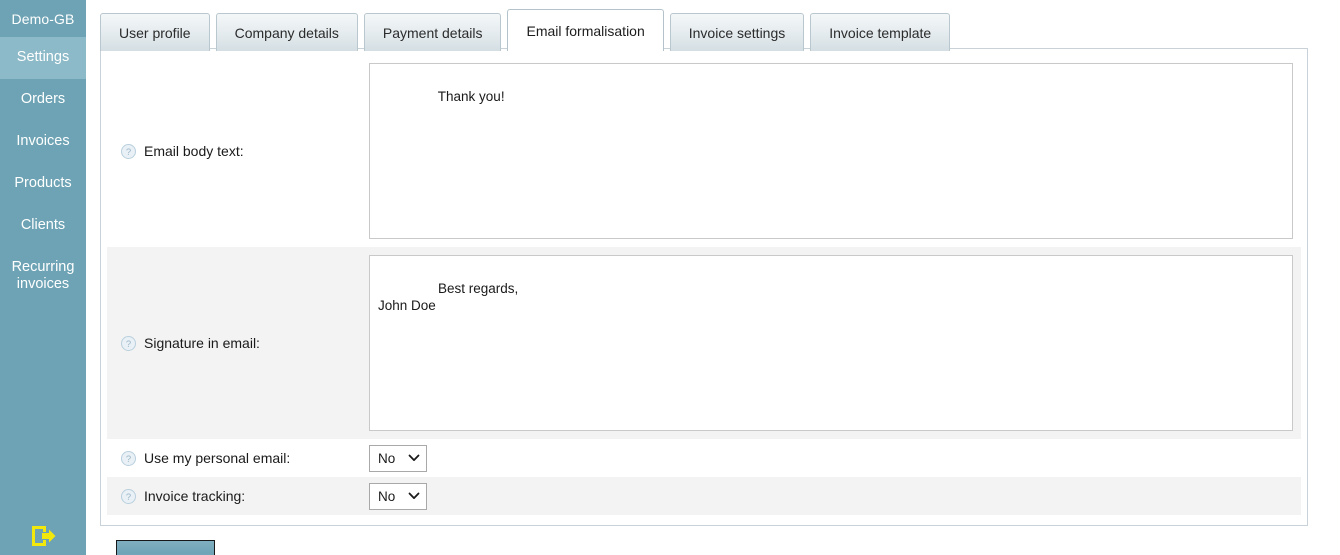 The image size is (1340, 555). I want to click on row-label-text: Invoice tracking:, so click(195, 496).